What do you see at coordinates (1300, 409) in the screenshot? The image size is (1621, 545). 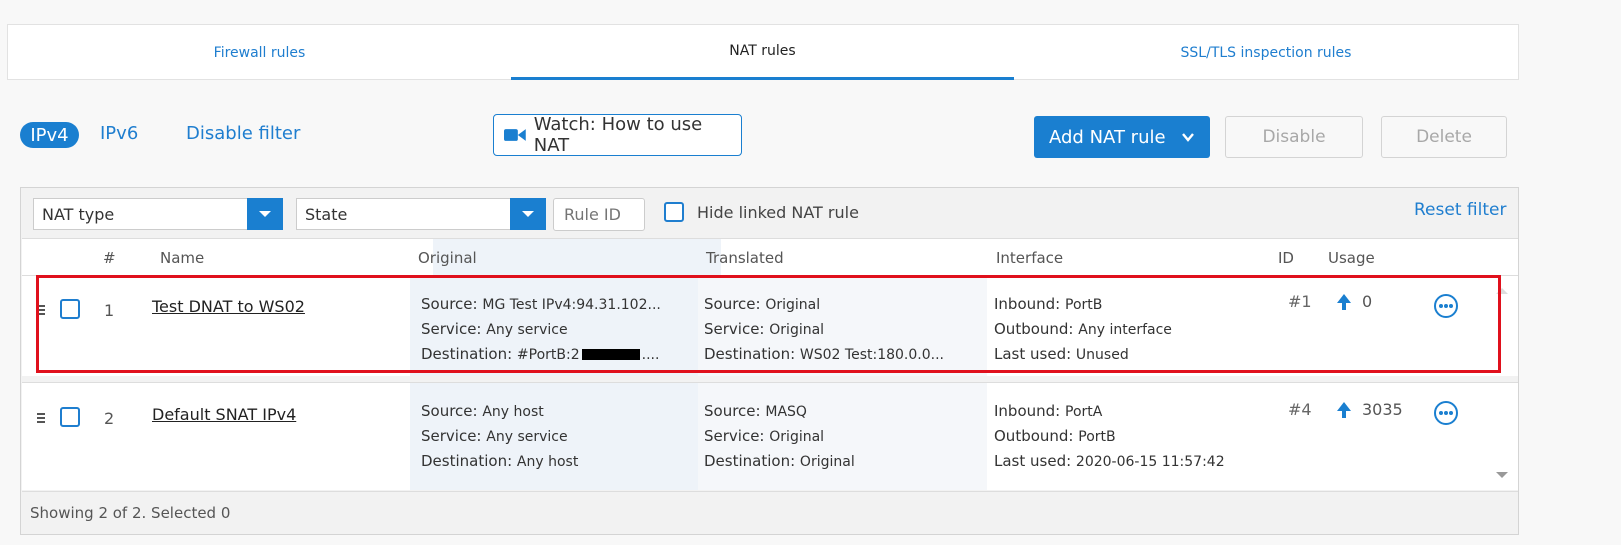 I see `rule-id: #4` at bounding box center [1300, 409].